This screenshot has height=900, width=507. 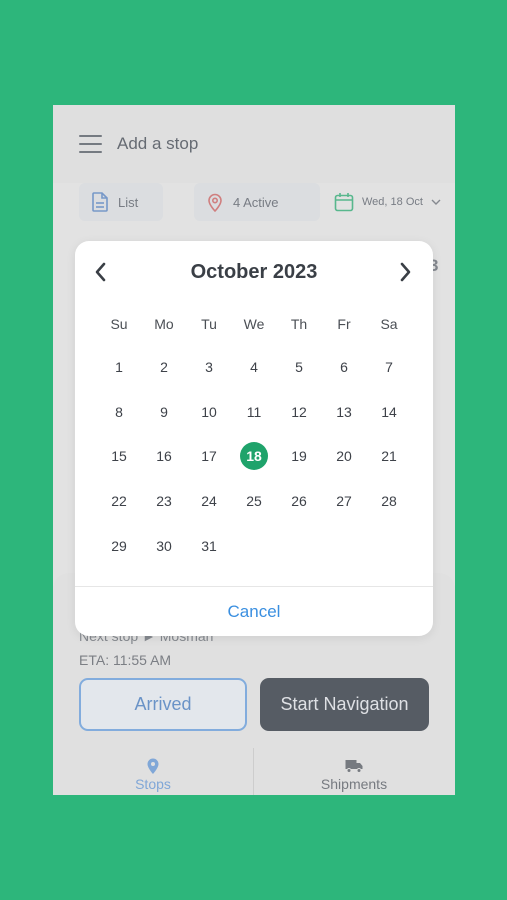 What do you see at coordinates (119, 501) in the screenshot?
I see `calendar-day: 22` at bounding box center [119, 501].